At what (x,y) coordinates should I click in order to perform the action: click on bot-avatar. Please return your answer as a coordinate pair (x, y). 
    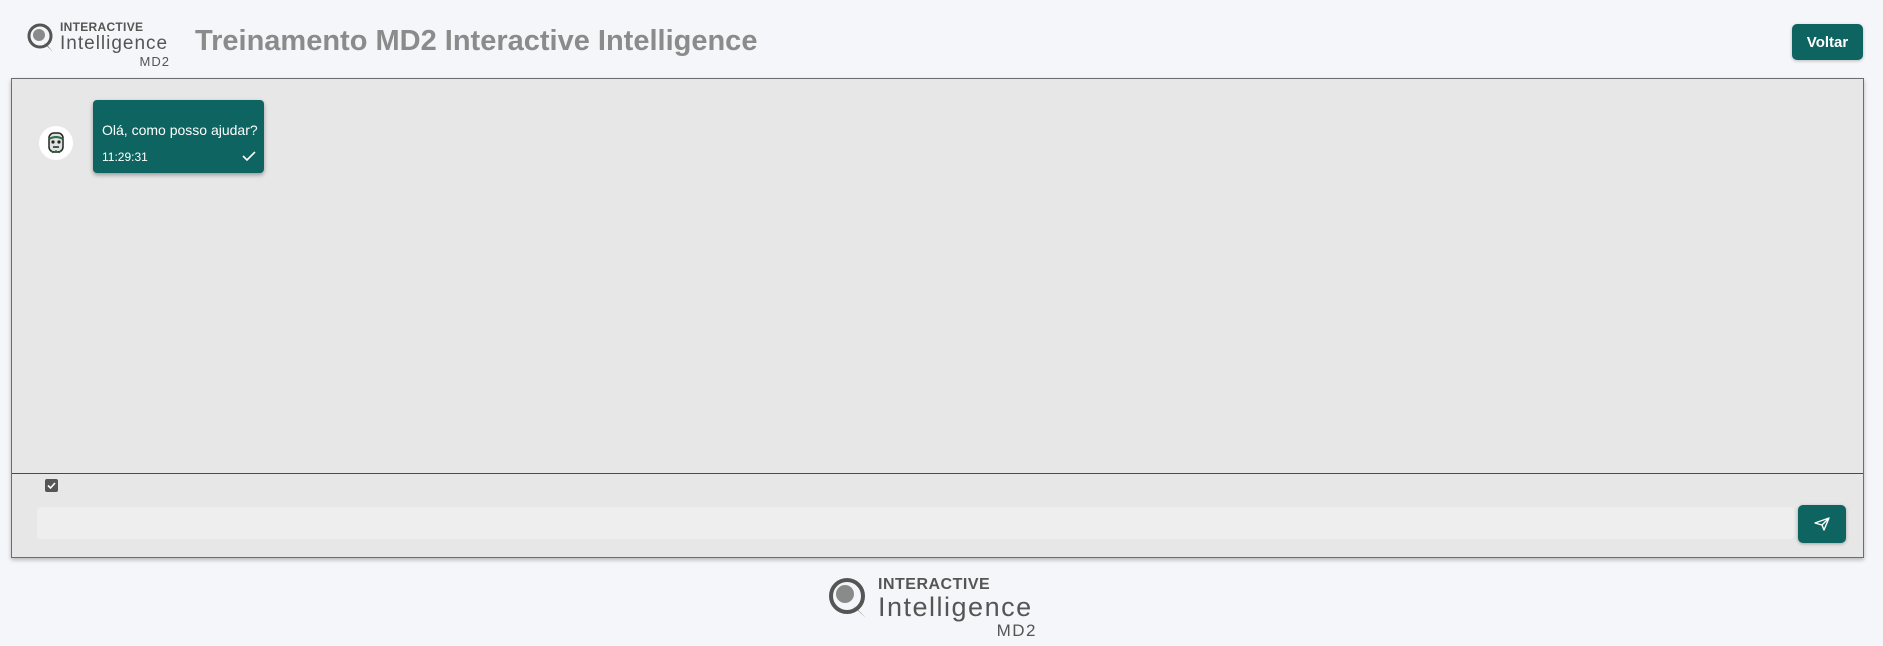
    Looking at the image, I should click on (56, 143).